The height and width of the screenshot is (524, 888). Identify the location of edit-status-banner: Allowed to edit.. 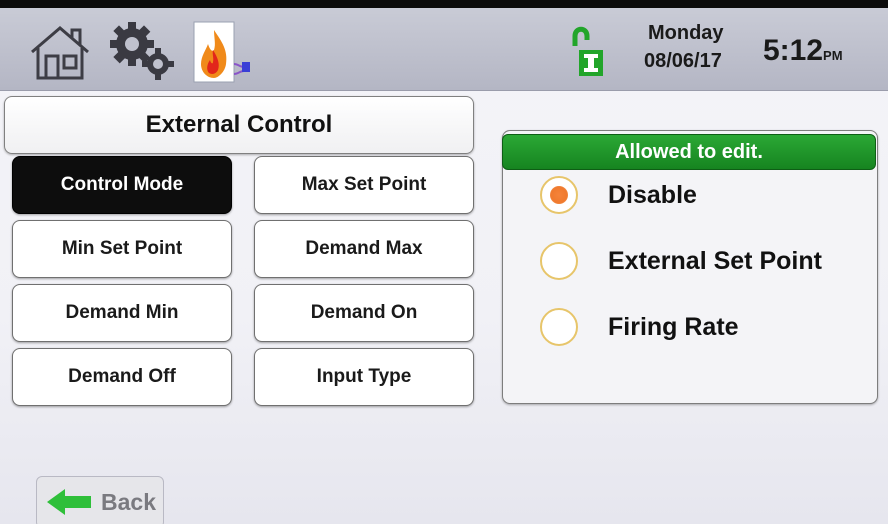
(689, 152).